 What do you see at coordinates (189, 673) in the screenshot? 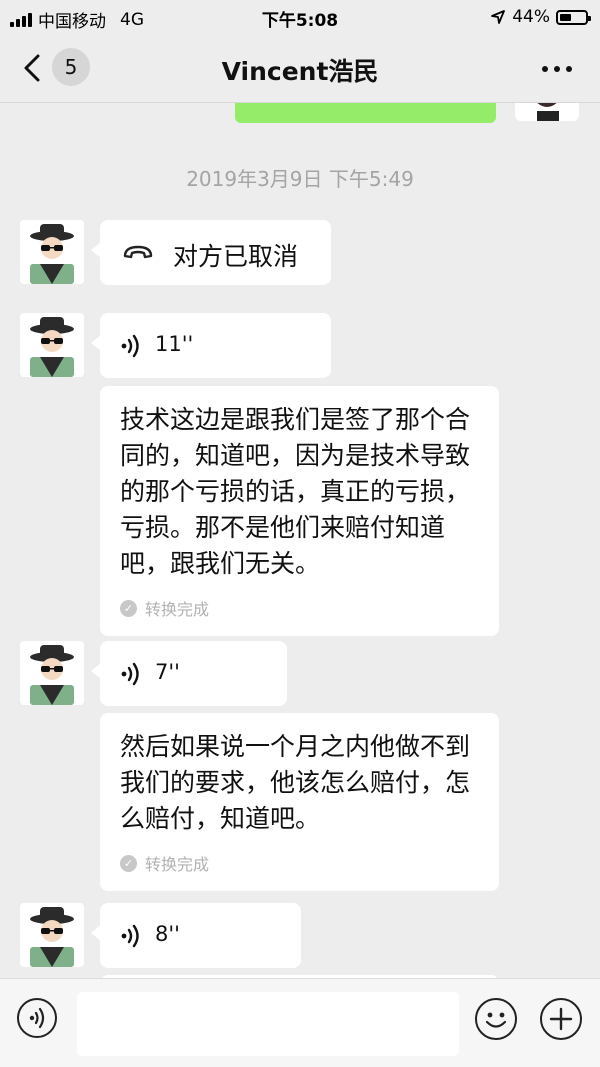
I see `voice-message-bubble: 7''` at bounding box center [189, 673].